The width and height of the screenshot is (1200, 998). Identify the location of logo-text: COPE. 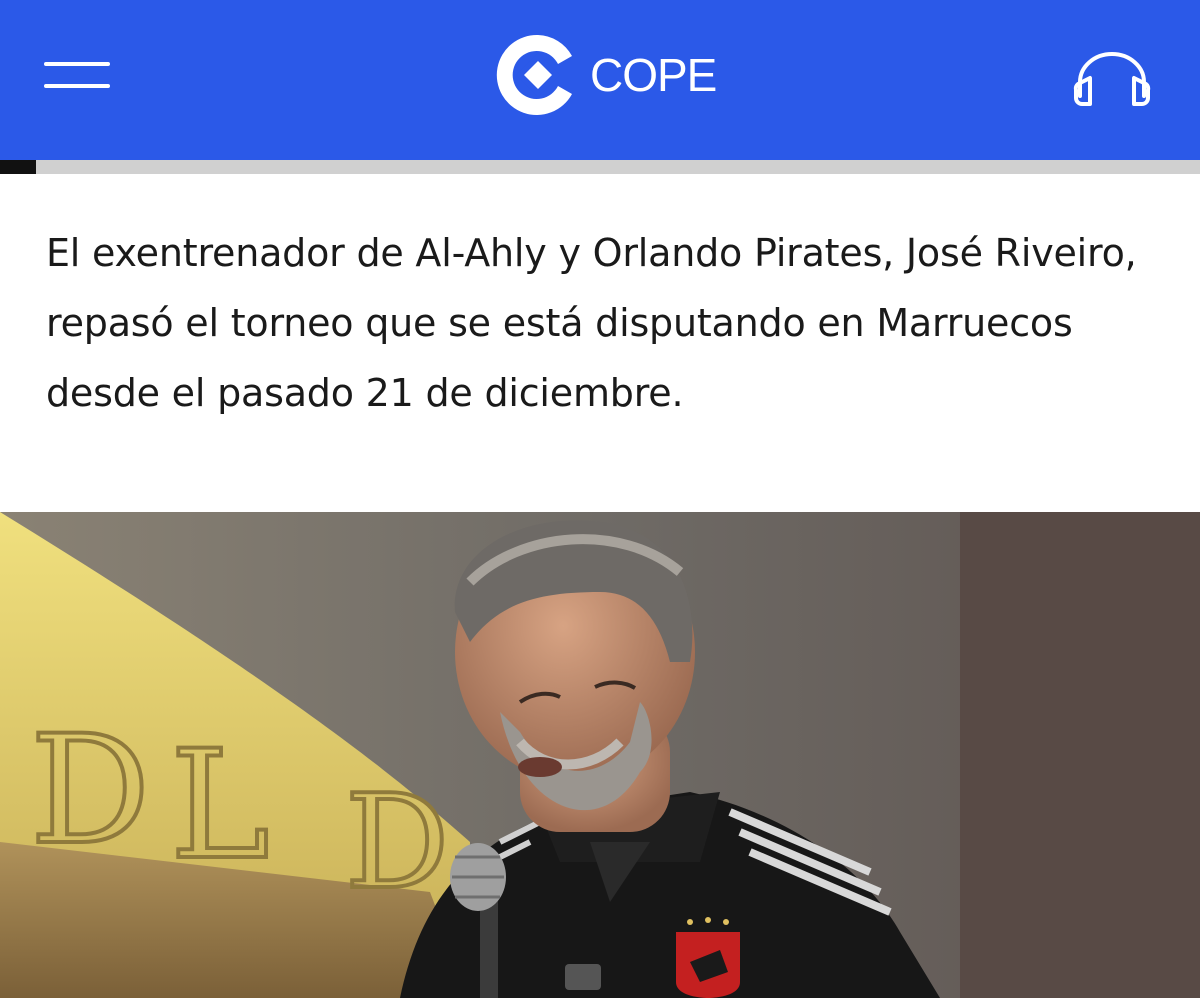
(653, 75).